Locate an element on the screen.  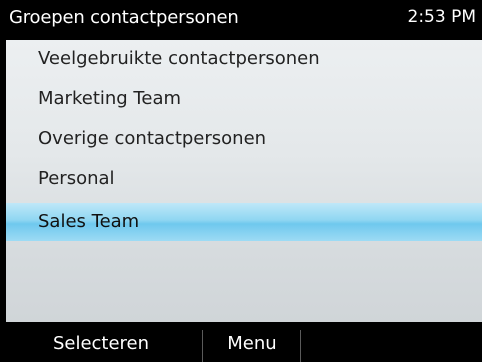
list-item-label: Personal is located at coordinates (76, 178).